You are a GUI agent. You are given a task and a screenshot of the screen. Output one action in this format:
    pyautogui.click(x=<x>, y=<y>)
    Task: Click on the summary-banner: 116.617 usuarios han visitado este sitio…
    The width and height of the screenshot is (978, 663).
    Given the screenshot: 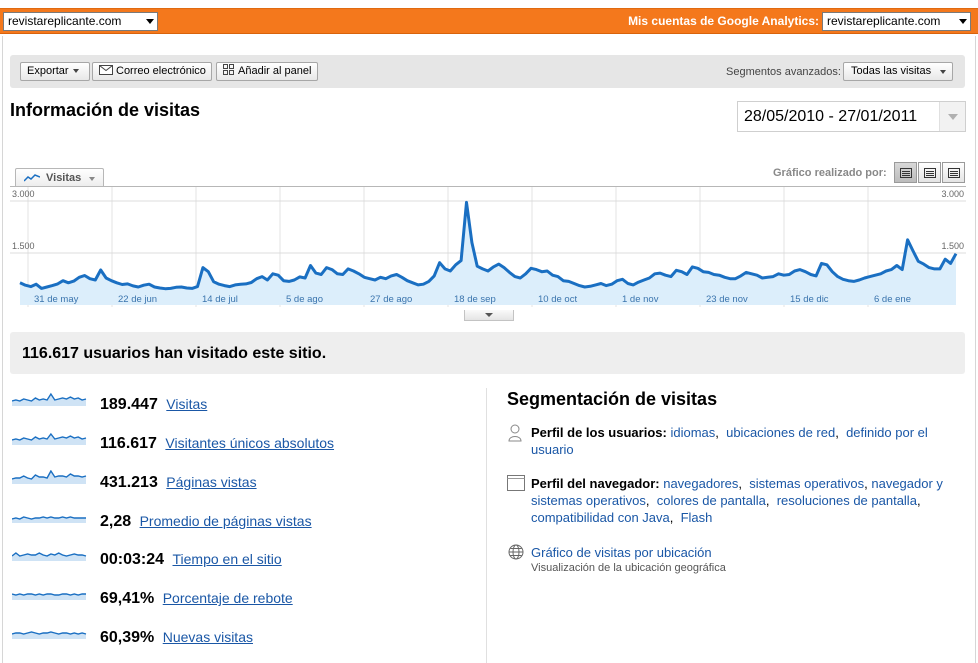 What is the action you would take?
    pyautogui.click(x=487, y=353)
    